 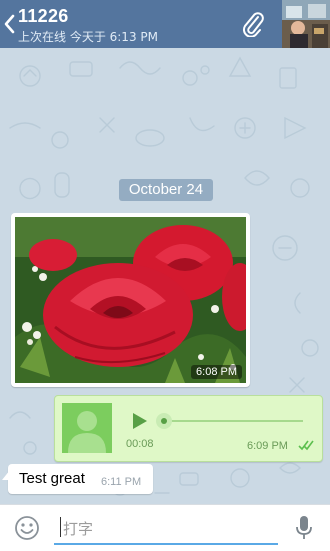 What do you see at coordinates (304, 528) in the screenshot?
I see `microphone-icon` at bounding box center [304, 528].